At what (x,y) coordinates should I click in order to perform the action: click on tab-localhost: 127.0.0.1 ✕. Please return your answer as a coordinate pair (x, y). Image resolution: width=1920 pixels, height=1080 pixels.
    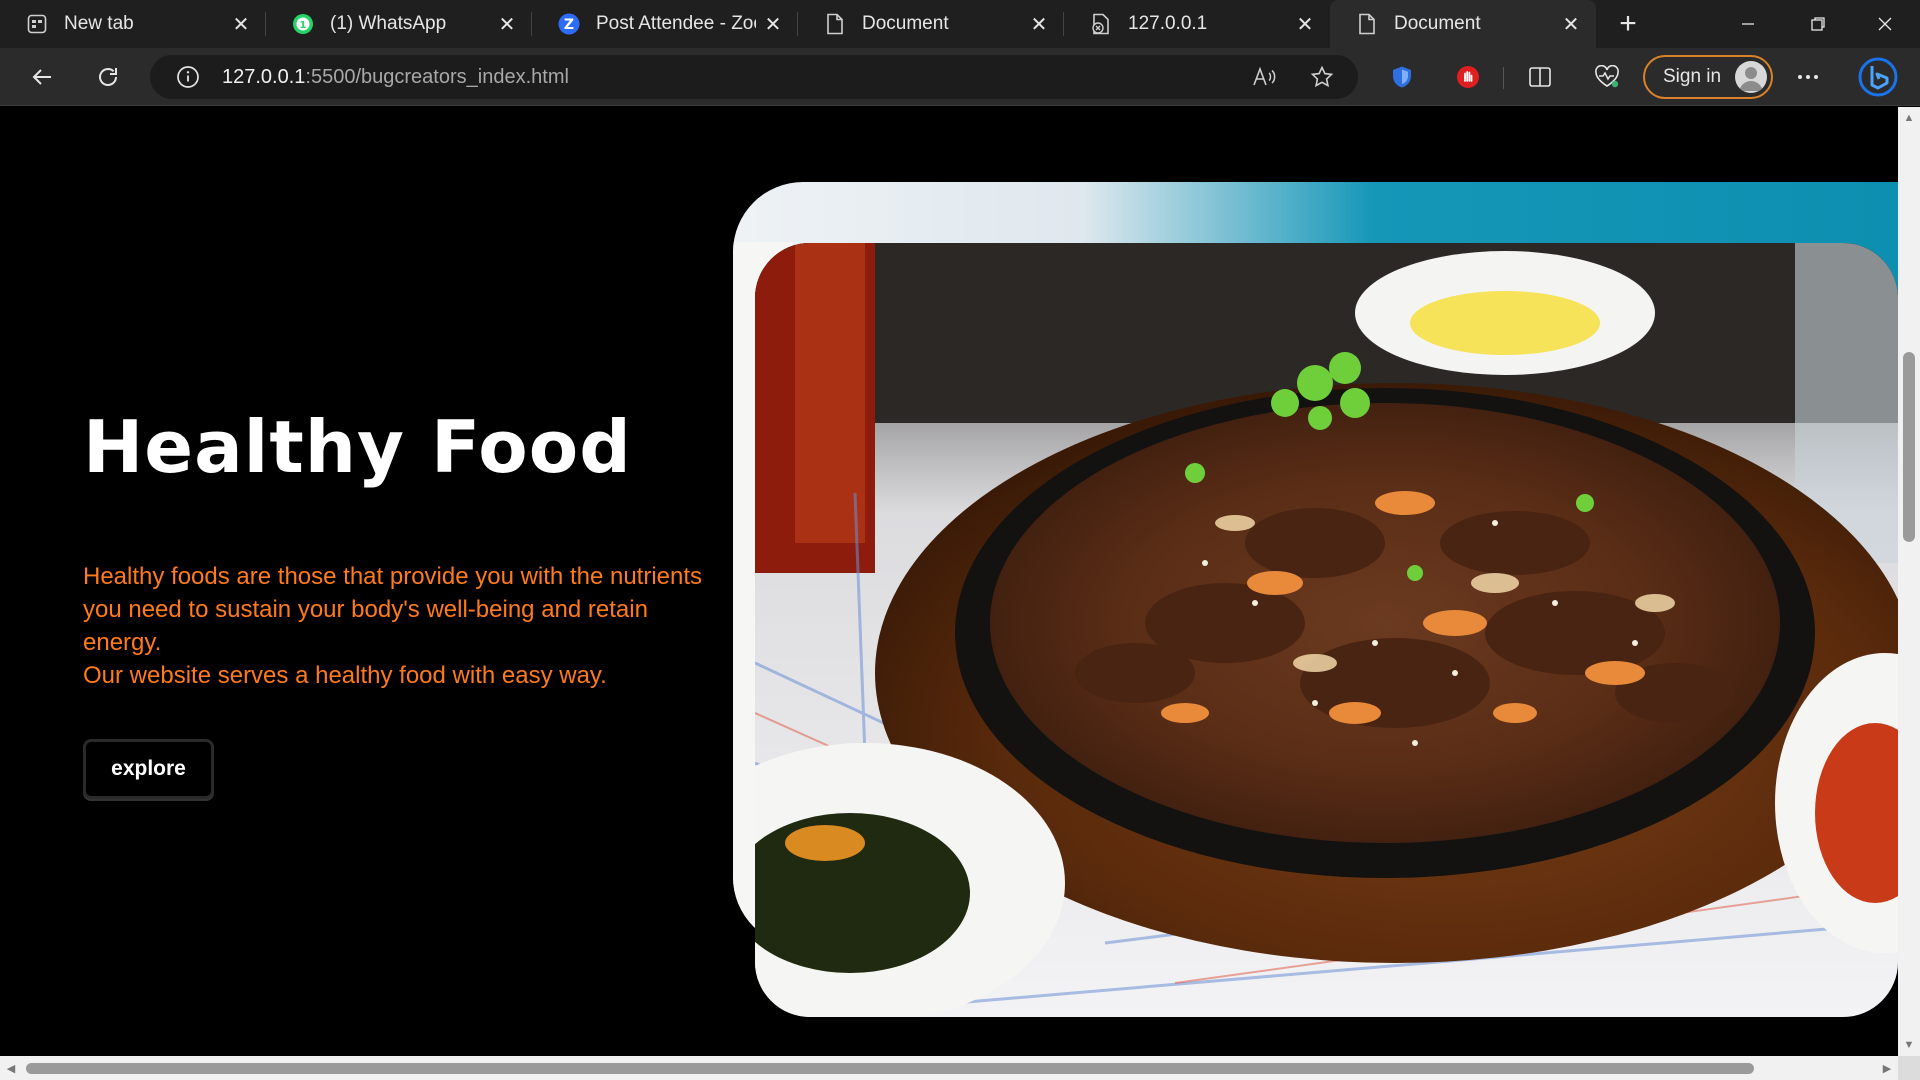
    Looking at the image, I should click on (1197, 24).